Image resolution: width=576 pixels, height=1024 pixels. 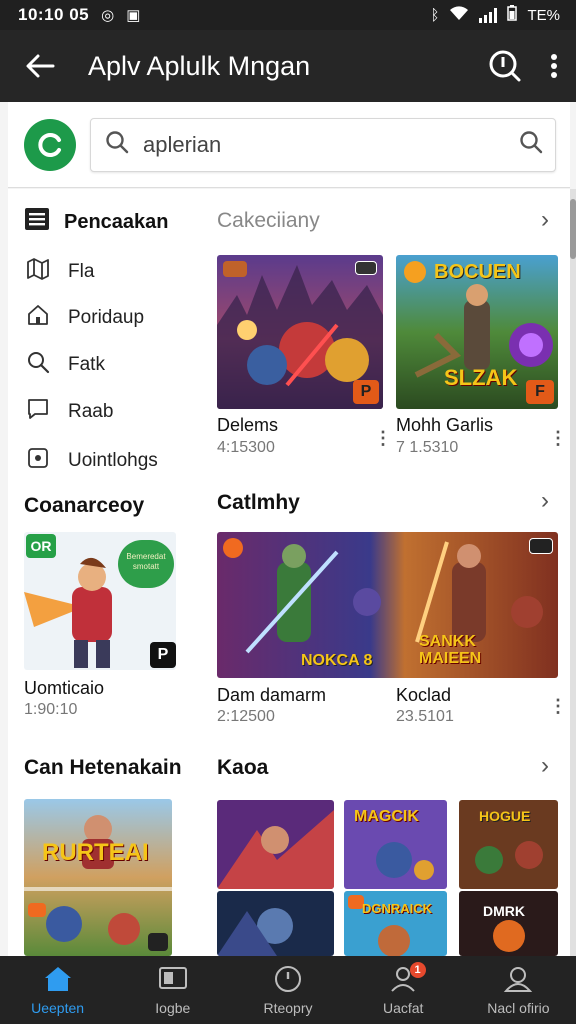 I want to click on sidebar-item-label: Raab, so click(x=91, y=411).